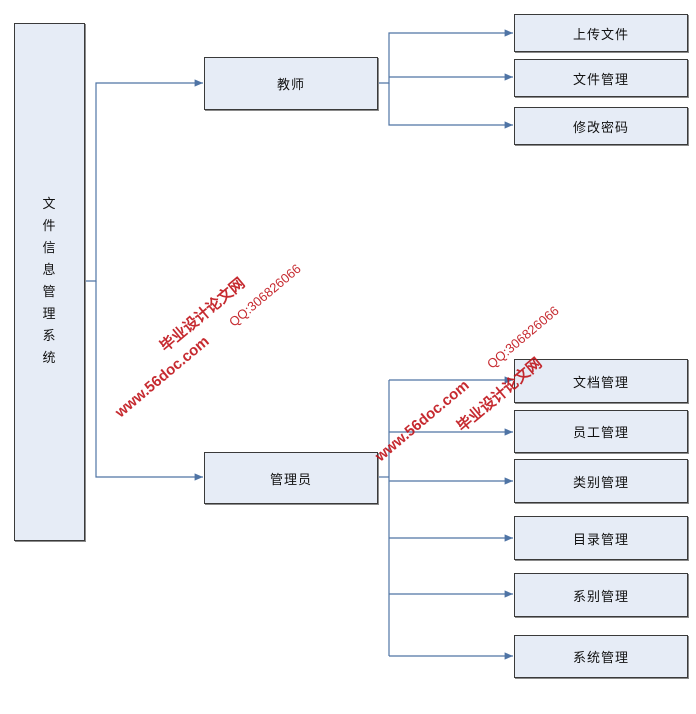 This screenshot has height=714, width=696. Describe the element at coordinates (49, 204) in the screenshot. I see `root-char: 文` at that location.